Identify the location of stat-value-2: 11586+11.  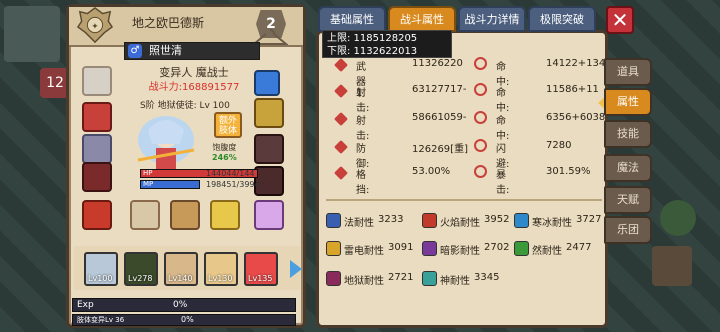
(572, 89).